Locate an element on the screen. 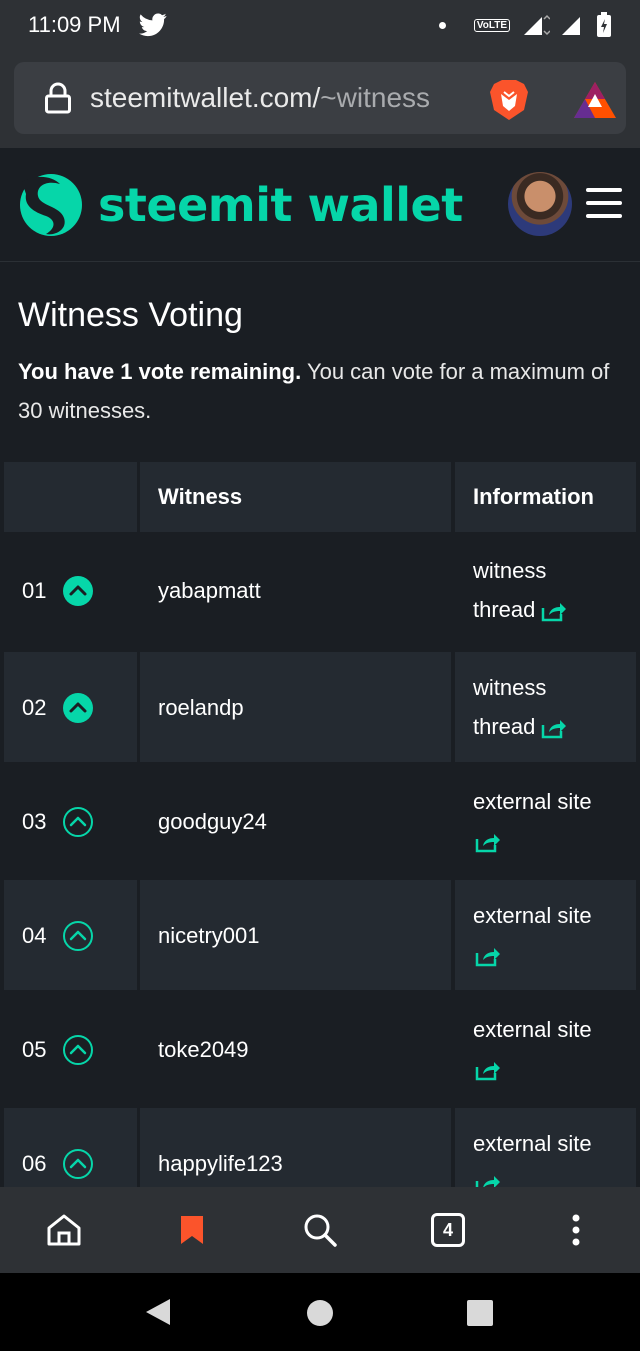 Image resolution: width=640 pixels, height=1351 pixels. home-circle-icon is located at coordinates (320, 1313).